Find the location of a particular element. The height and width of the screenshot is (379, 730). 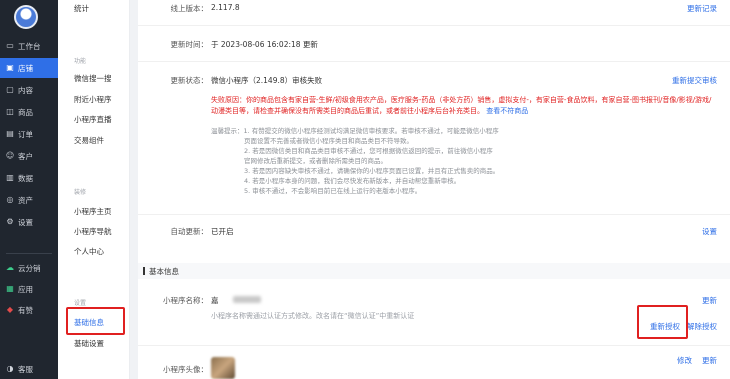

update-avatar-link: 更新 is located at coordinates (709, 360).